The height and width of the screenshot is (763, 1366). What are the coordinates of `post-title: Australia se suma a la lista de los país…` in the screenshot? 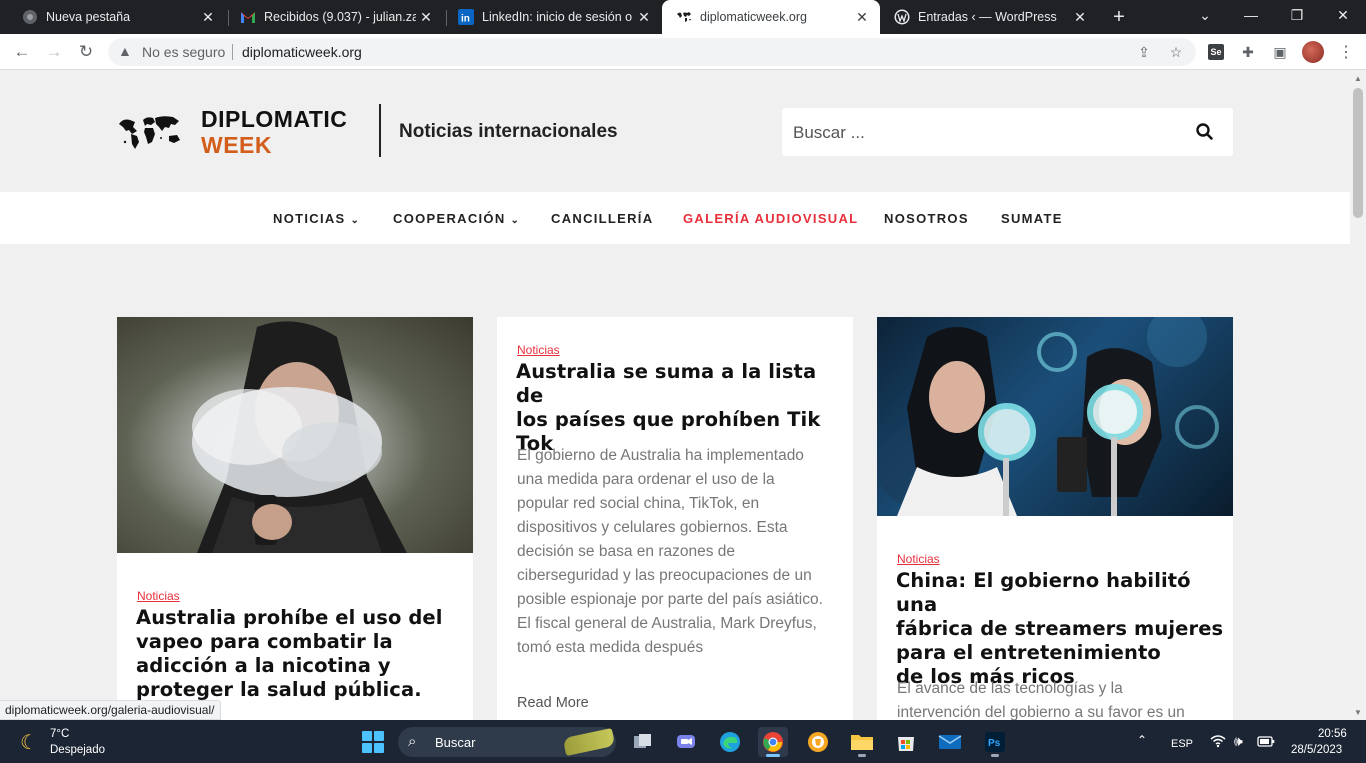 It's located at (681, 408).